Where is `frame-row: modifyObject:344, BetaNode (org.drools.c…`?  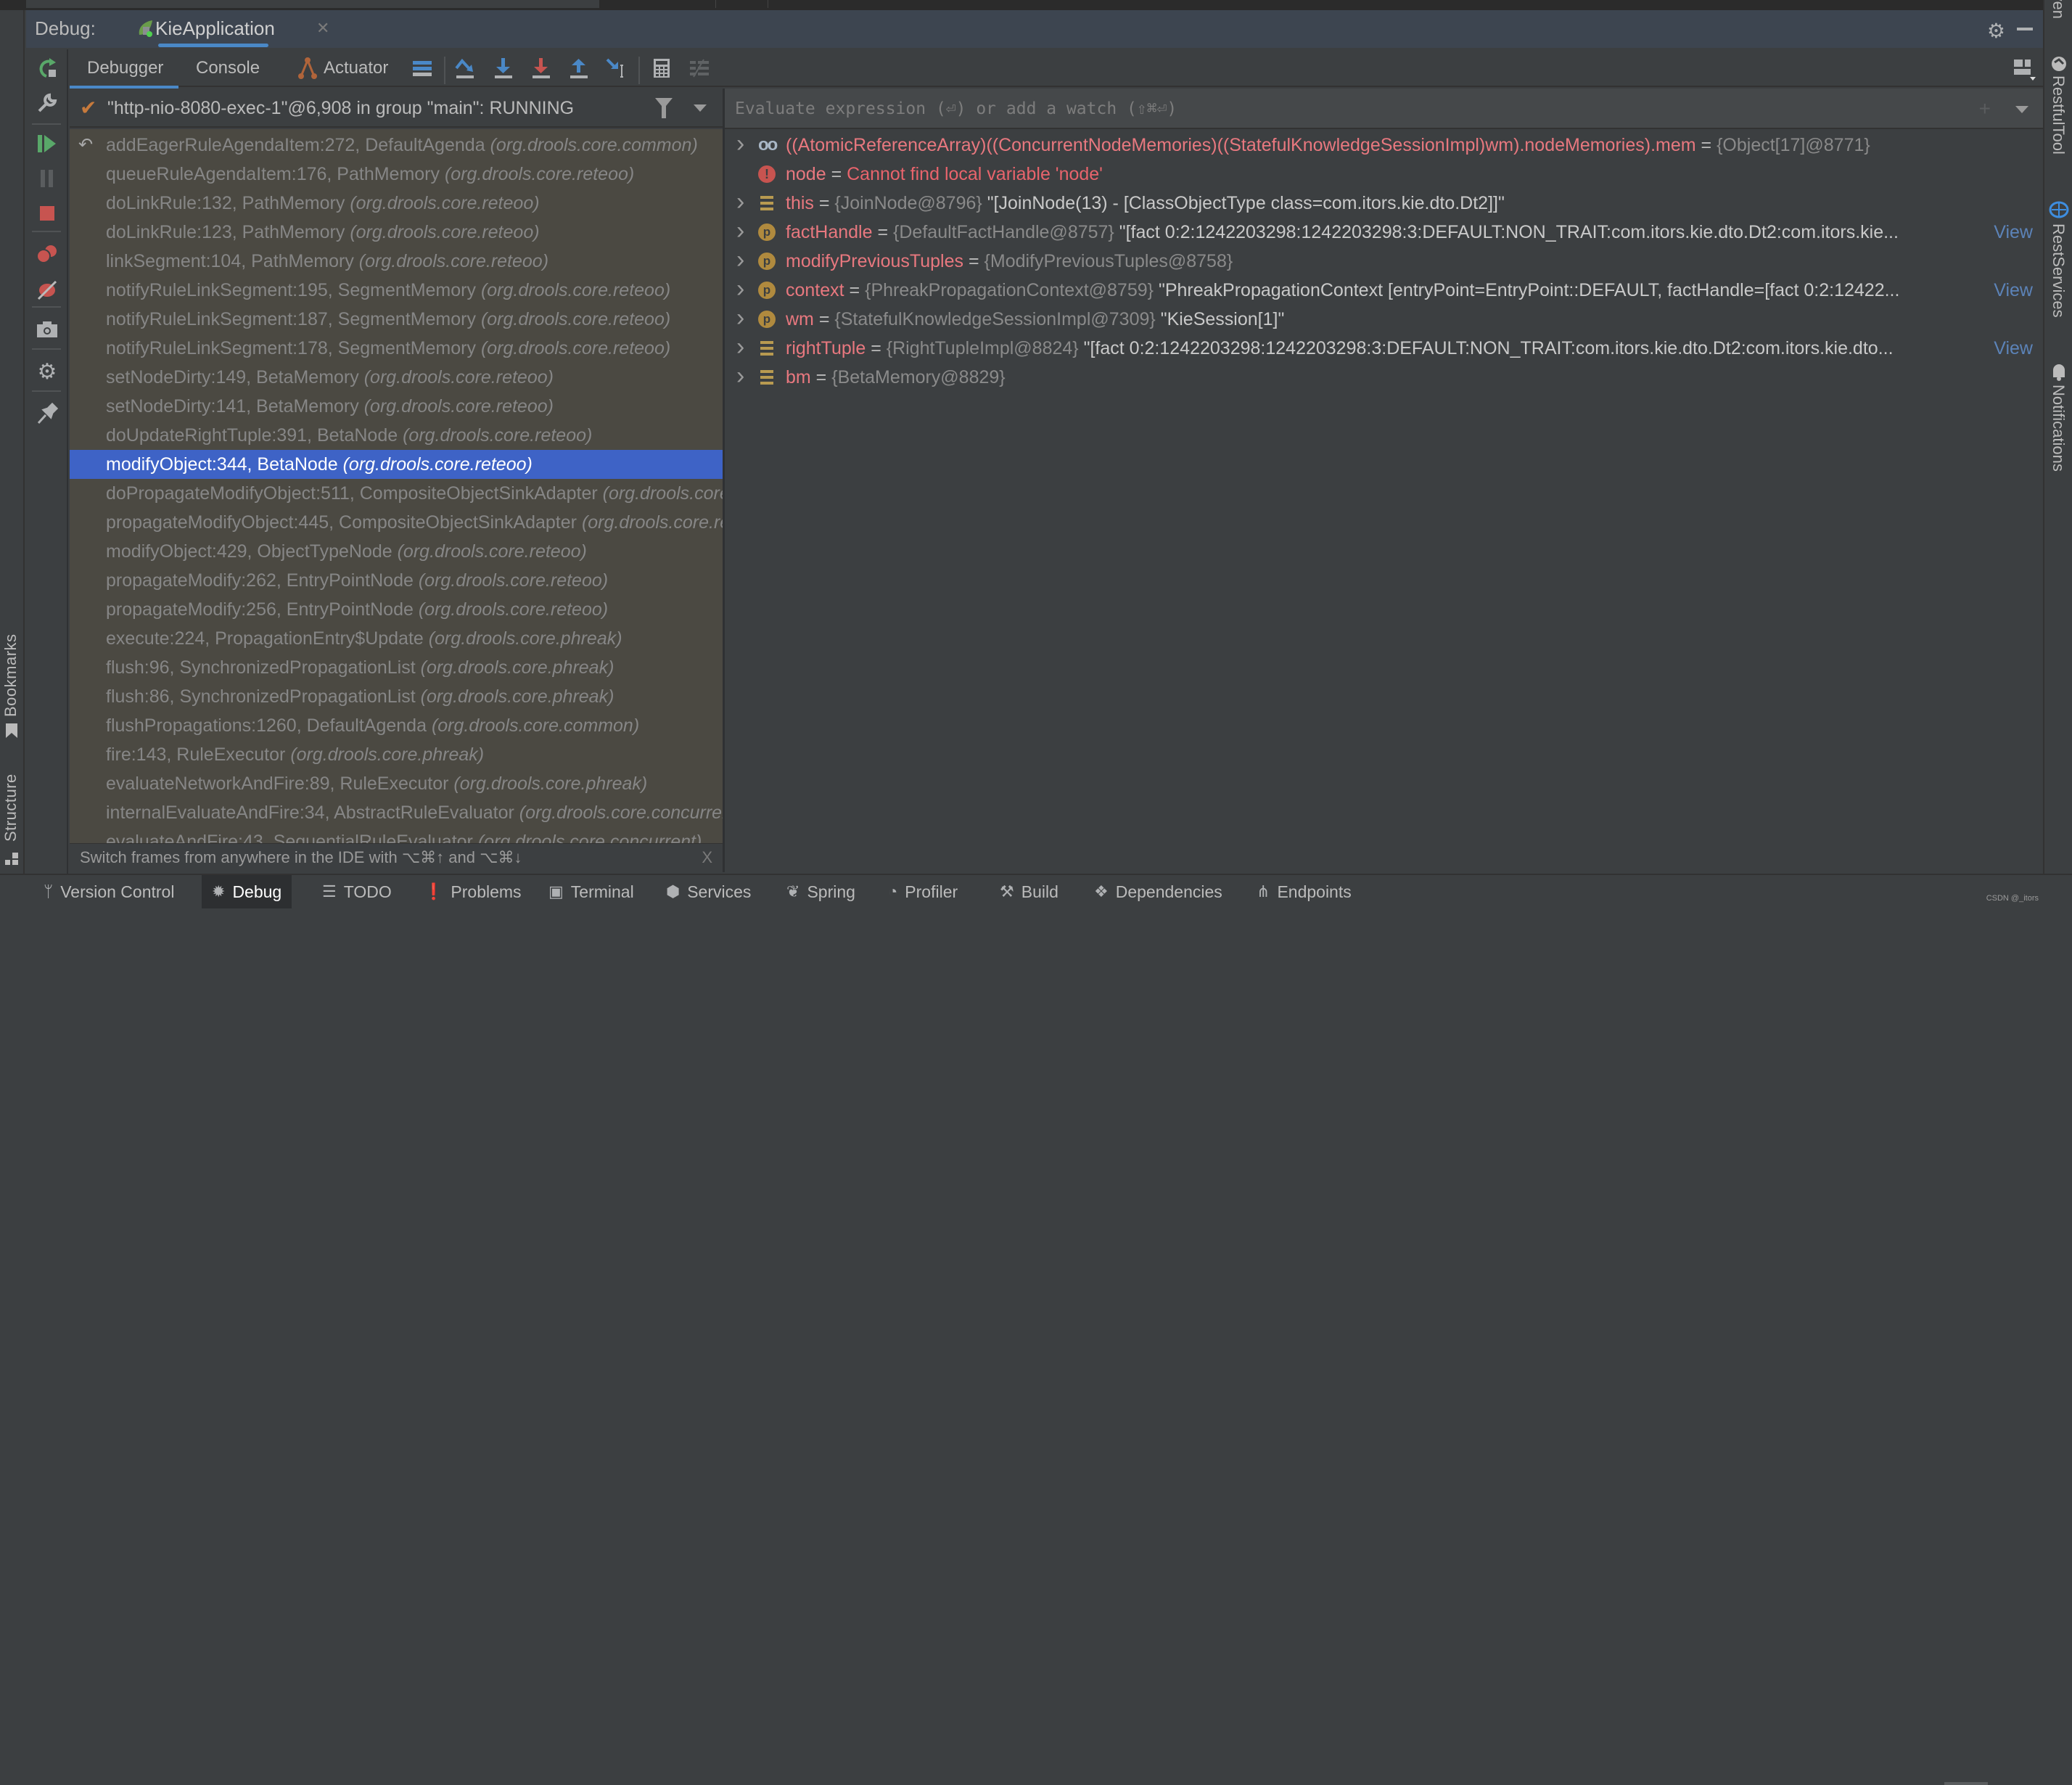
frame-row: modifyObject:344, BetaNode (org.drools.c… is located at coordinates (396, 464).